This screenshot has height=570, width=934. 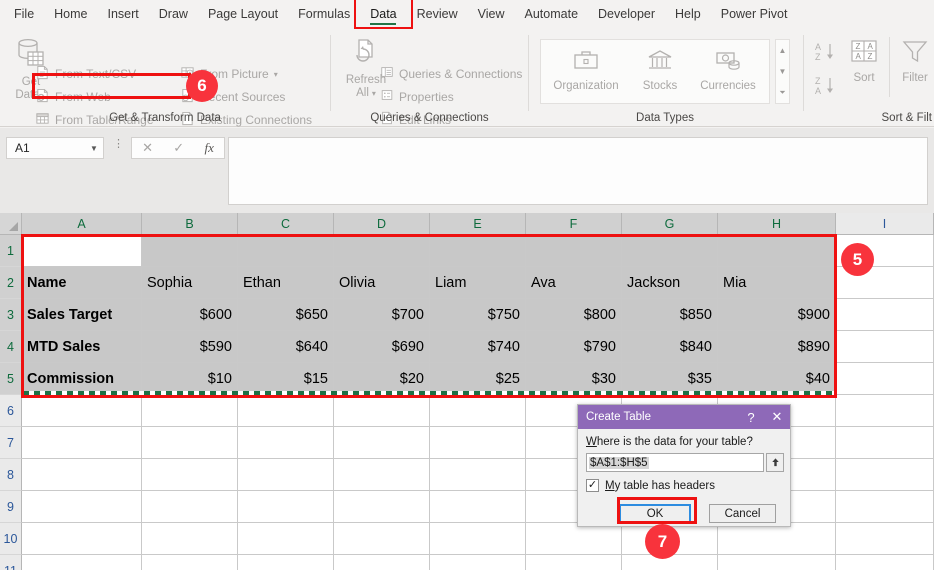 I want to click on formula-bar-drag-handle: ⋮, so click(x=118, y=144).